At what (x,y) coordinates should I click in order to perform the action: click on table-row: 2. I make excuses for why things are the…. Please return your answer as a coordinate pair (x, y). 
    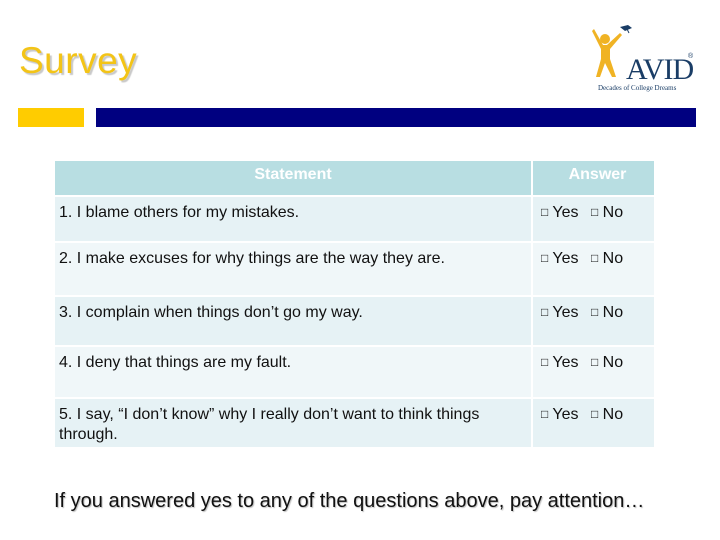
    Looking at the image, I should click on (354, 270).